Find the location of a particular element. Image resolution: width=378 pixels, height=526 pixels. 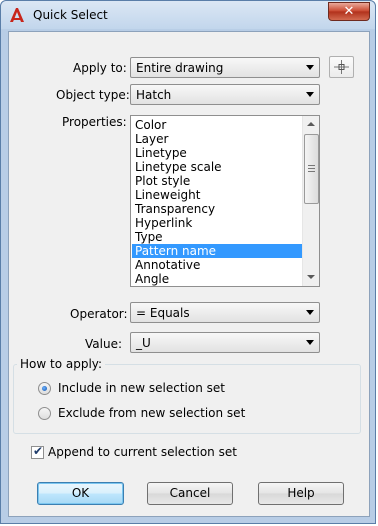

include-label: Include in new selection set is located at coordinates (141, 388).